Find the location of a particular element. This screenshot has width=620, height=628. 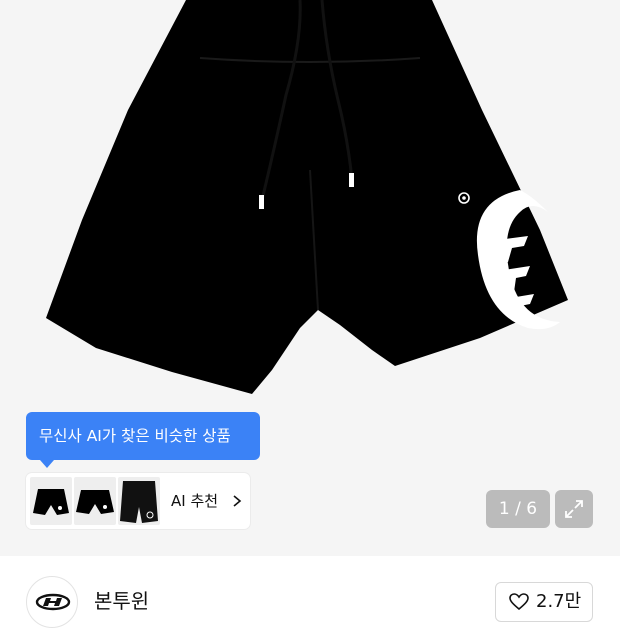

like-button: 2.7만 is located at coordinates (544, 602).